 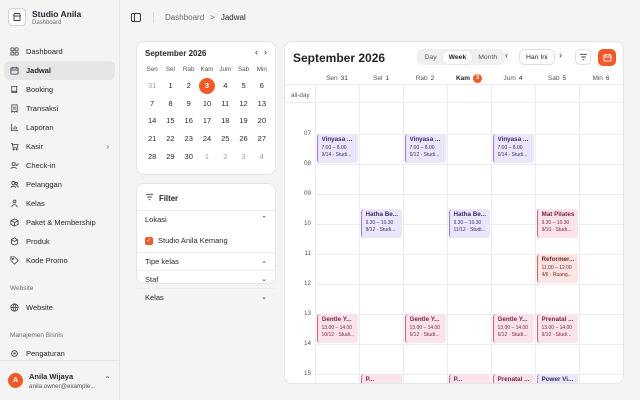 I want to click on day-number: 1, so click(x=170, y=86).